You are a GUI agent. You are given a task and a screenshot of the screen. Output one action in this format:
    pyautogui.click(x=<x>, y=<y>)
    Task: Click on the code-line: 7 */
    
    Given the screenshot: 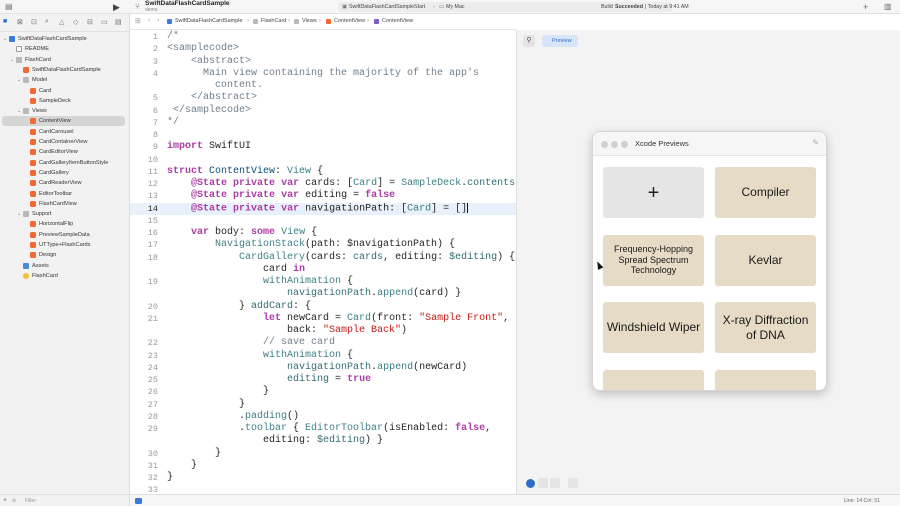 What is the action you would take?
    pyautogui.click(x=323, y=123)
    